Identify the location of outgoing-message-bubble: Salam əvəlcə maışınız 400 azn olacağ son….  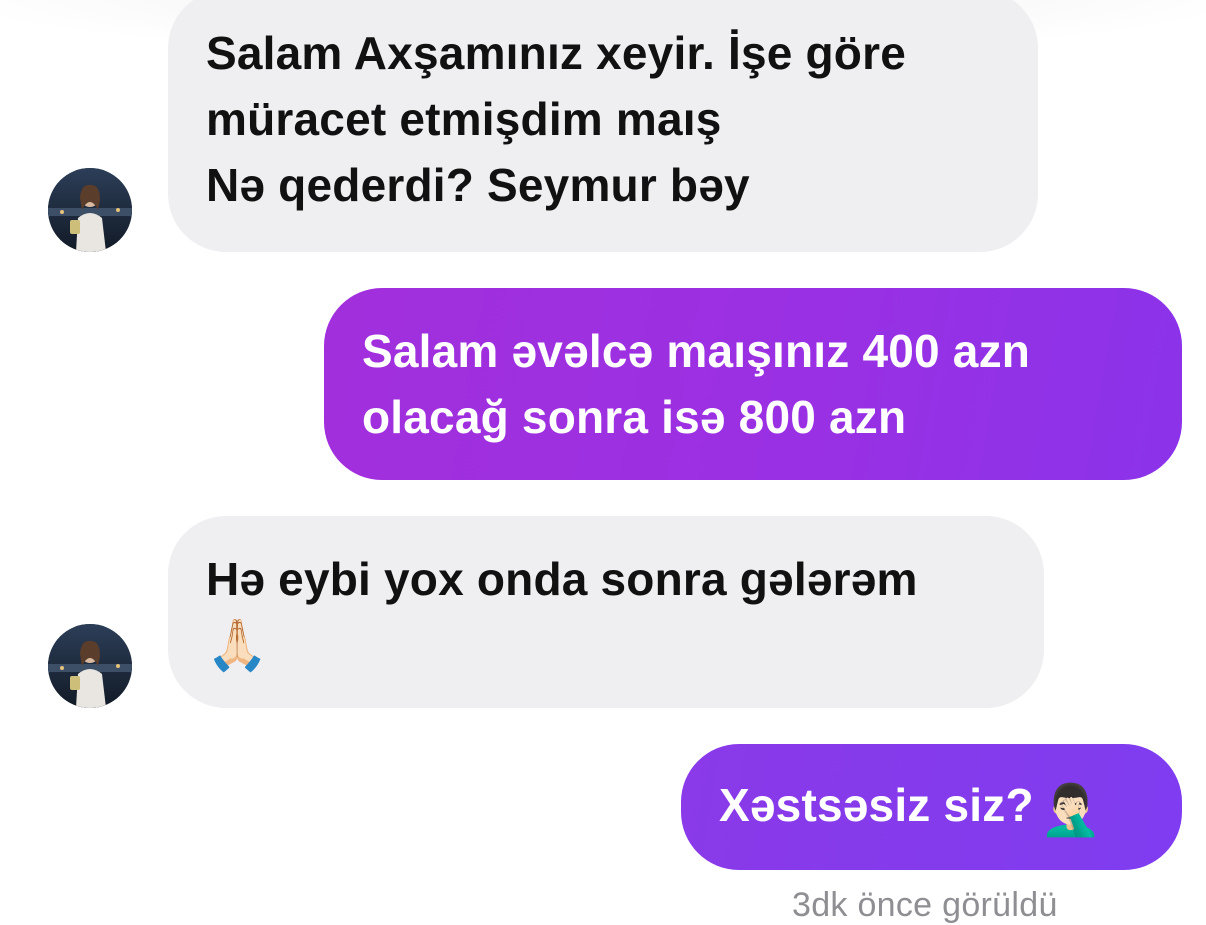
(753, 384).